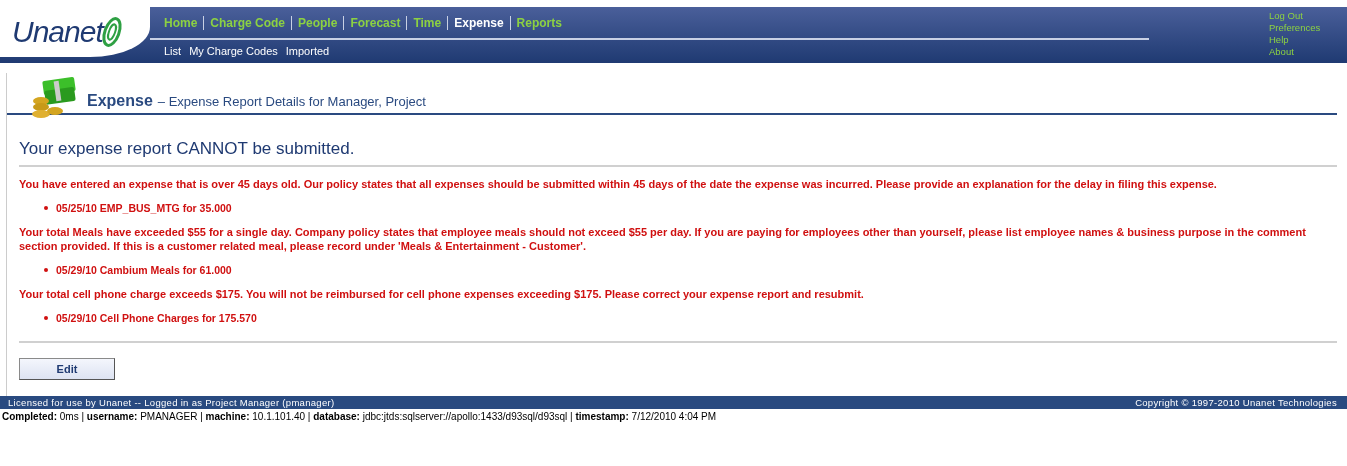  I want to click on subnav-link: Imported, so click(307, 51).